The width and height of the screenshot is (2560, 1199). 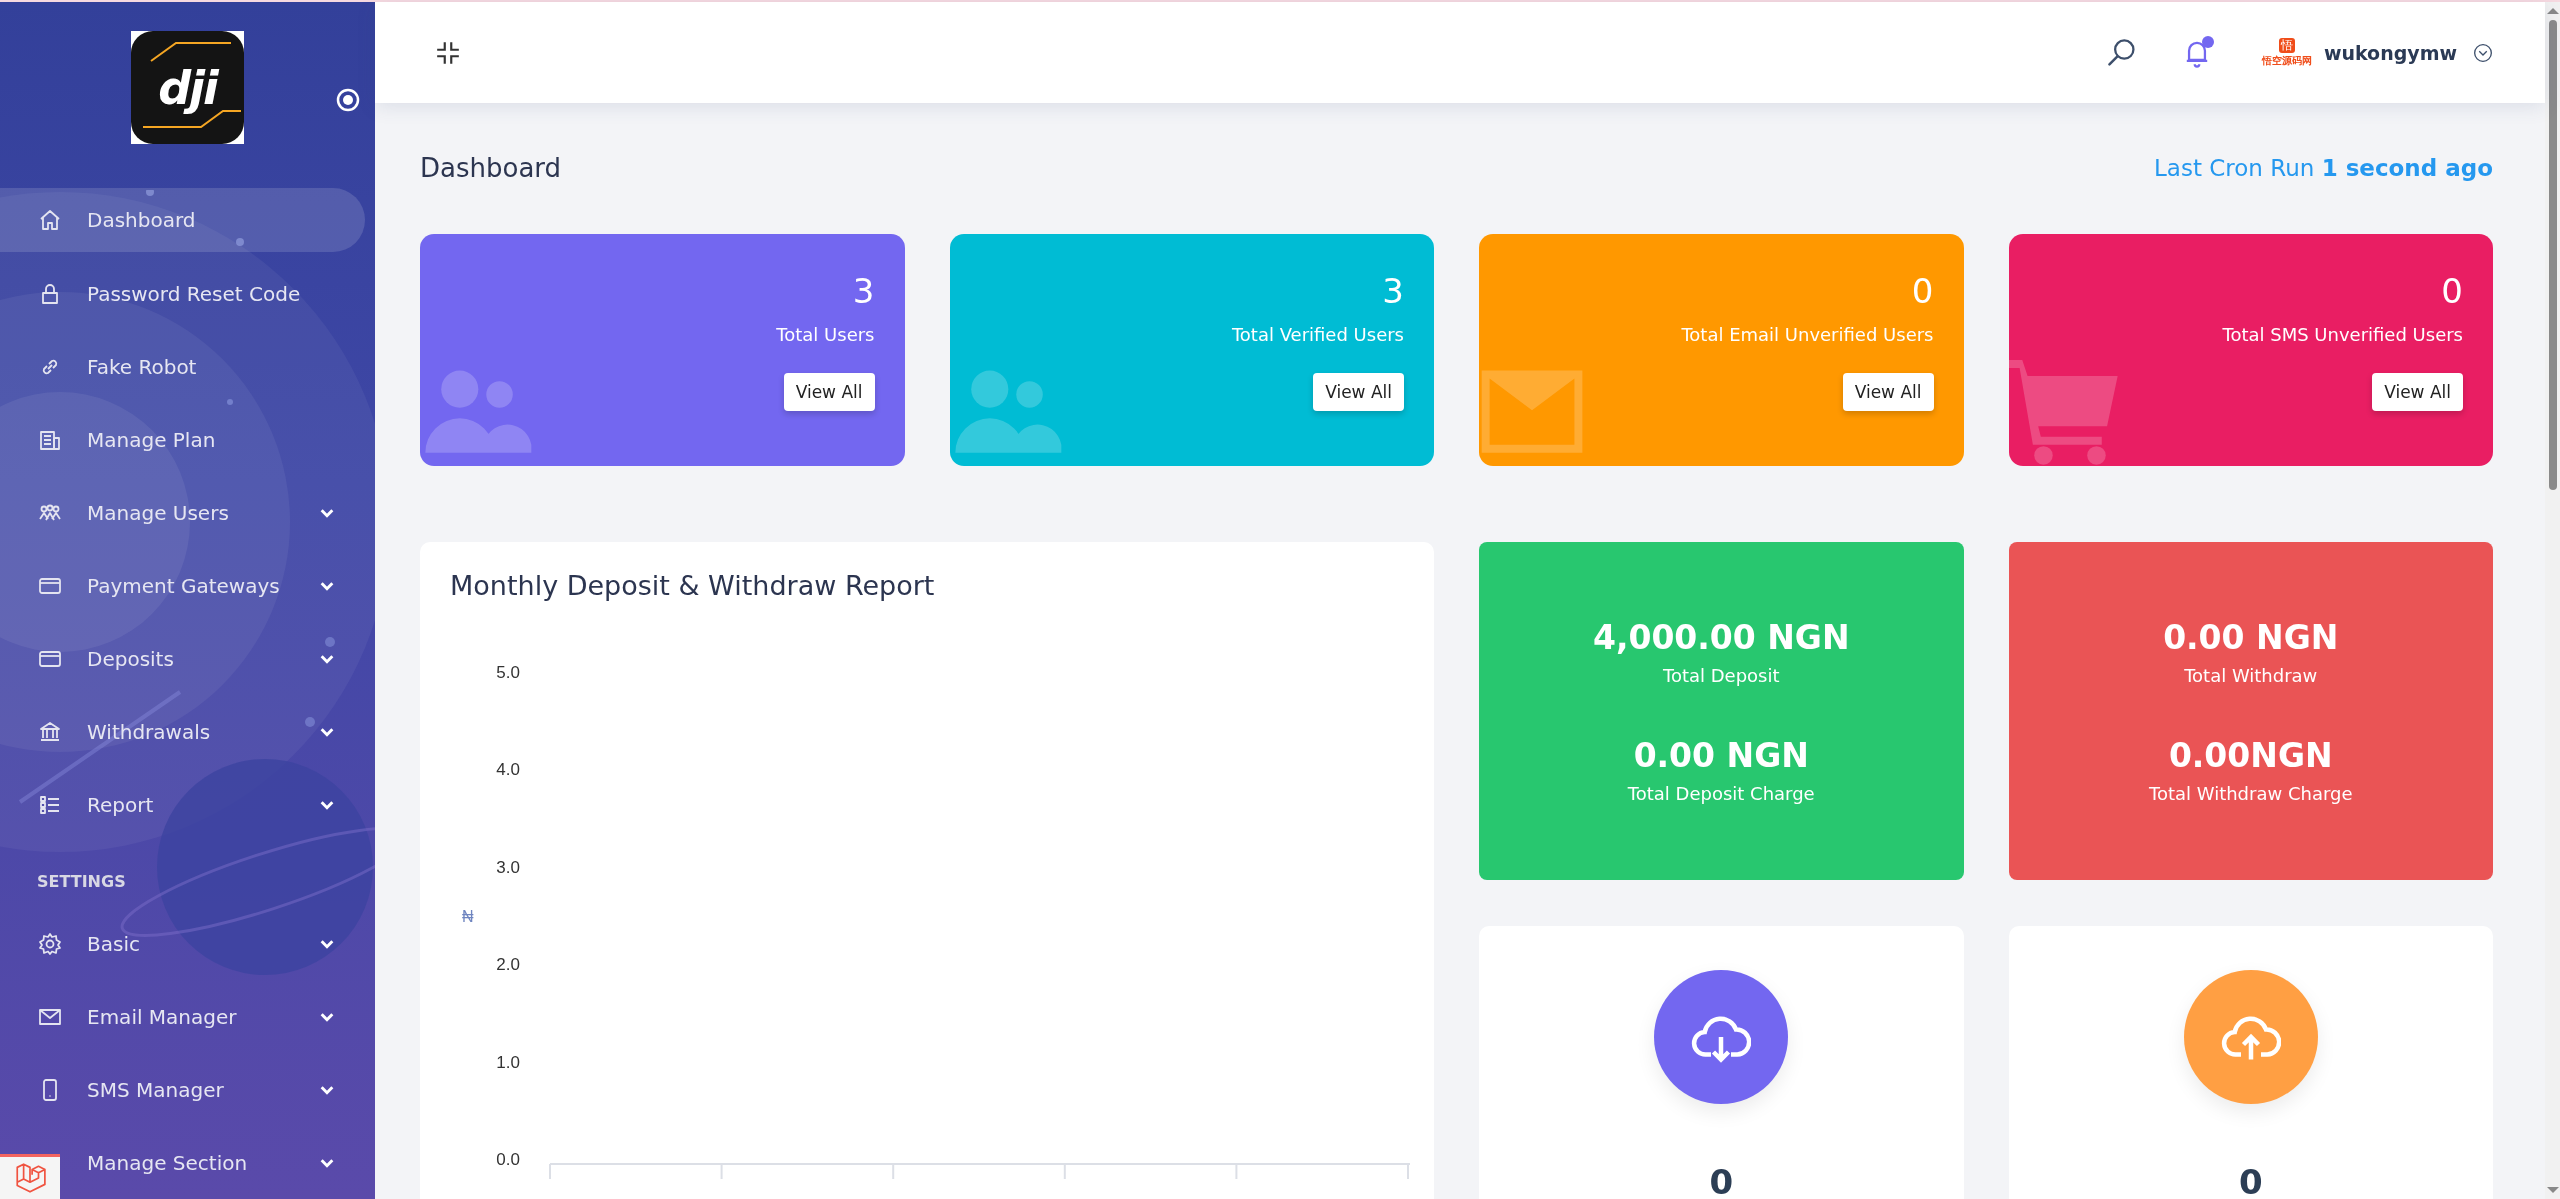 What do you see at coordinates (508, 965) in the screenshot?
I see `axis-tick-label: 2.0` at bounding box center [508, 965].